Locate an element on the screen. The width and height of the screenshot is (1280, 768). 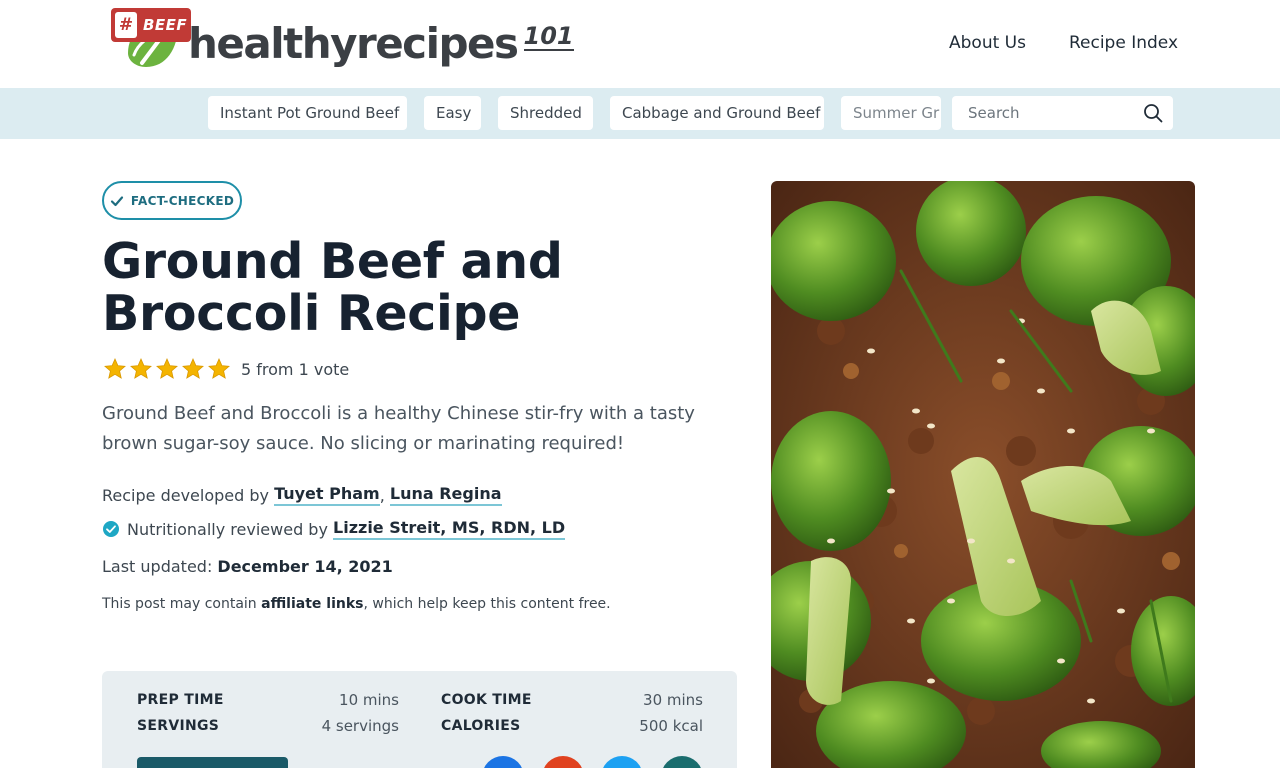
last-updated: Last updated: December 14, 2021 is located at coordinates (247, 566).